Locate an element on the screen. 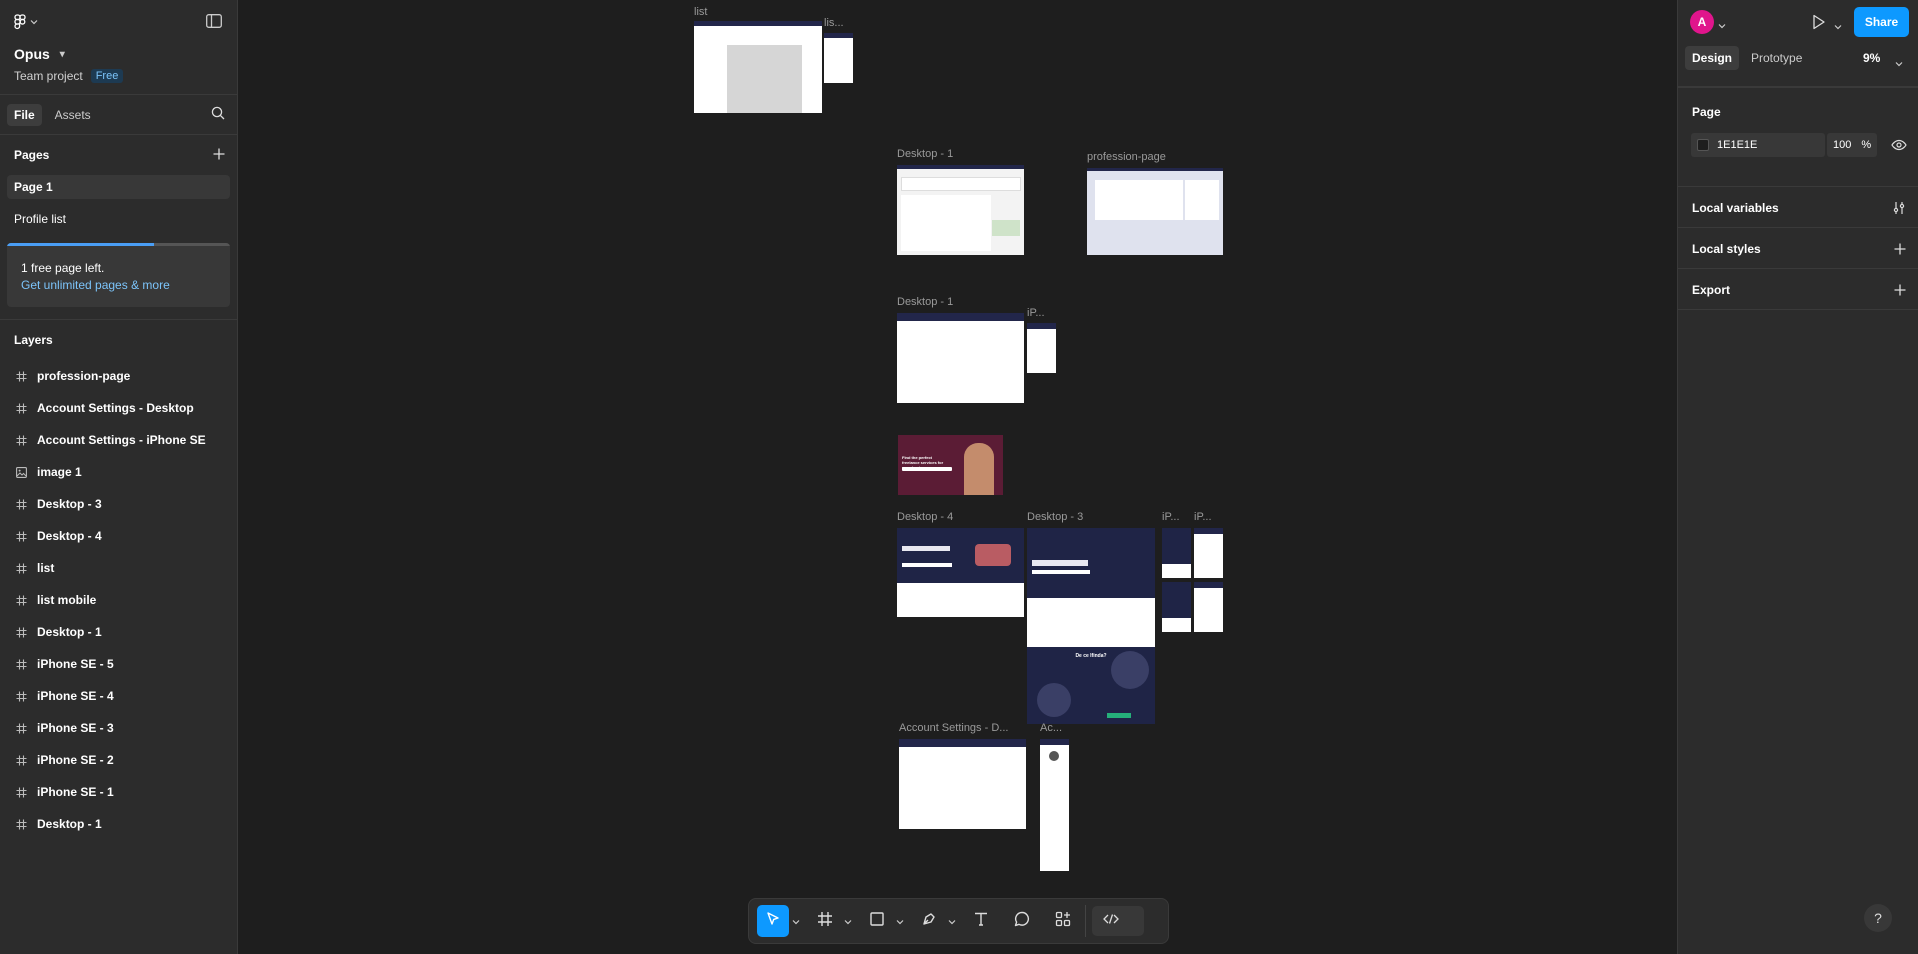 Image resolution: width=1918 pixels, height=954 pixels. zoom-level: 9% is located at coordinates (1871, 58).